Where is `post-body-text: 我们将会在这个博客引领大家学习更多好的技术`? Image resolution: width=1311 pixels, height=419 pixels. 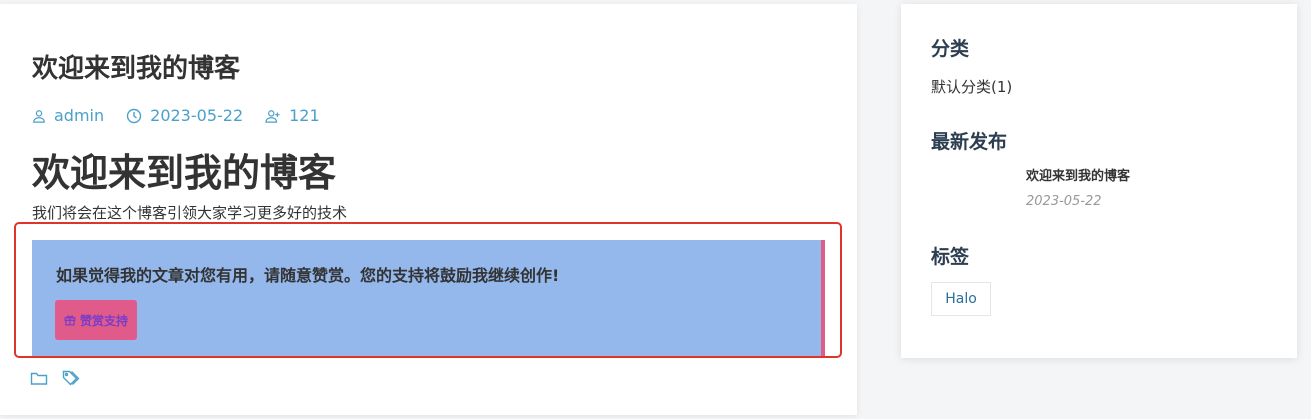 post-body-text: 我们将会在这个博客引领大家学习更多好的技术 is located at coordinates (190, 213).